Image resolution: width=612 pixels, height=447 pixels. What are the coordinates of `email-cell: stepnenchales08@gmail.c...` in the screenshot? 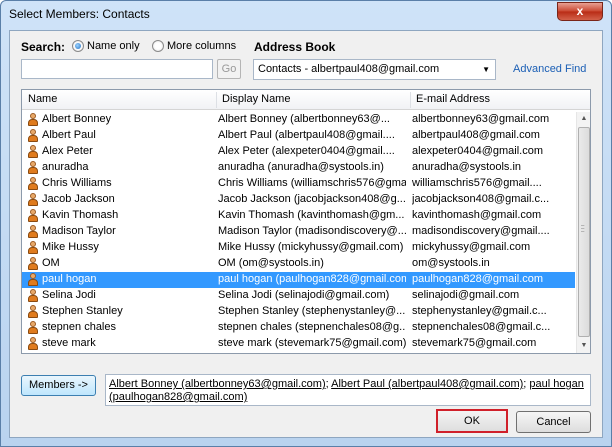 It's located at (481, 327).